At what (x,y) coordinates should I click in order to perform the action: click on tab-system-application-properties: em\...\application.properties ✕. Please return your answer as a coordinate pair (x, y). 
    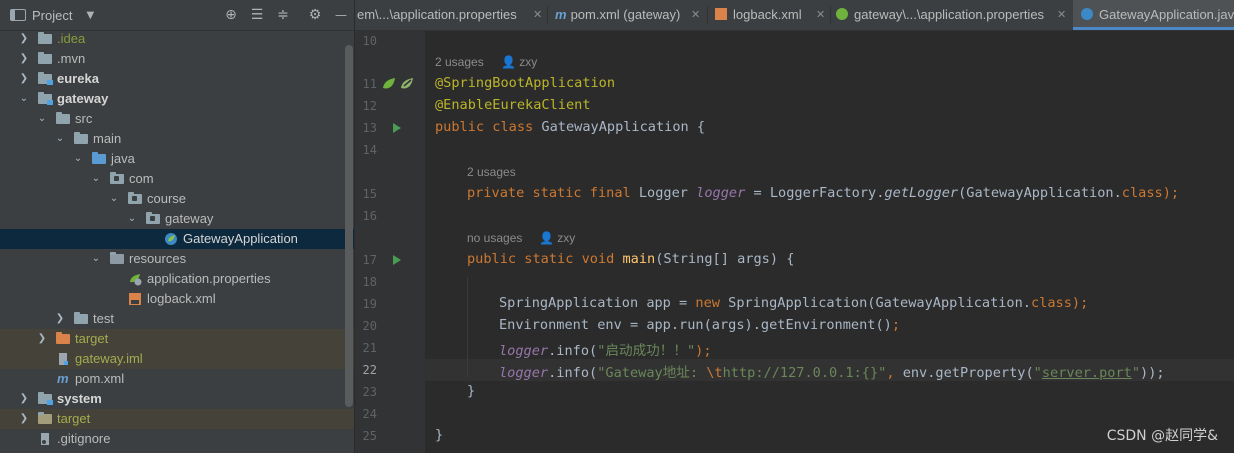
    Looking at the image, I should click on (452, 15).